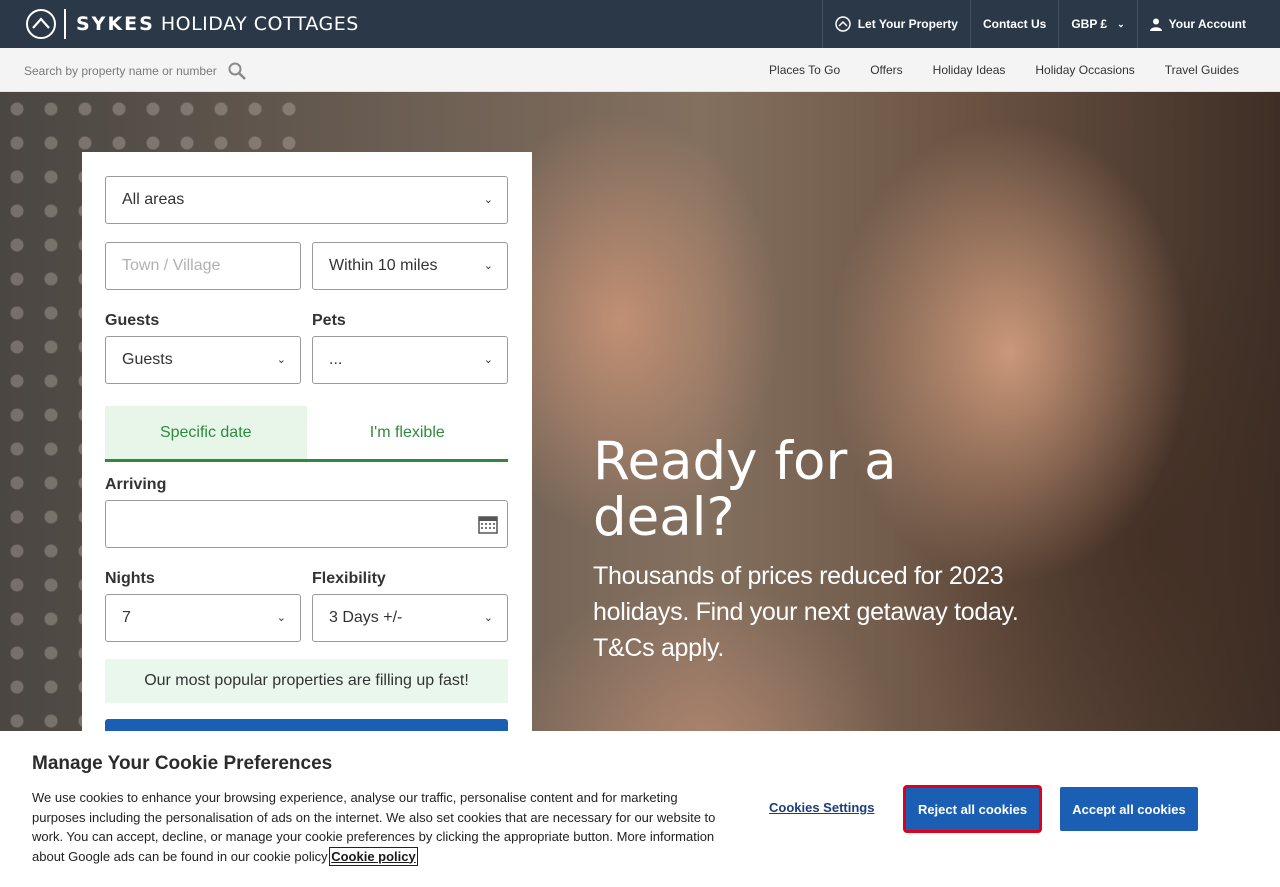 The image size is (1280, 887). I want to click on town-placeholder: Town / Village, so click(171, 265).